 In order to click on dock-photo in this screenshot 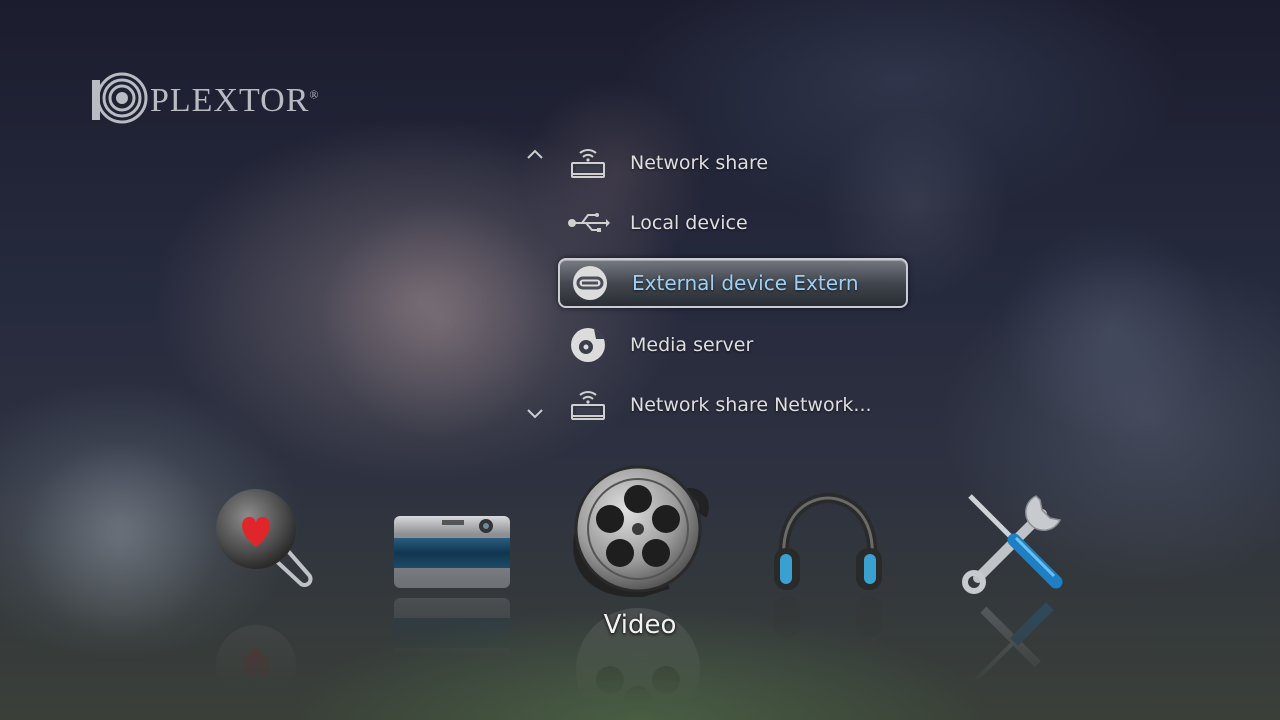, I will do `click(451, 551)`.